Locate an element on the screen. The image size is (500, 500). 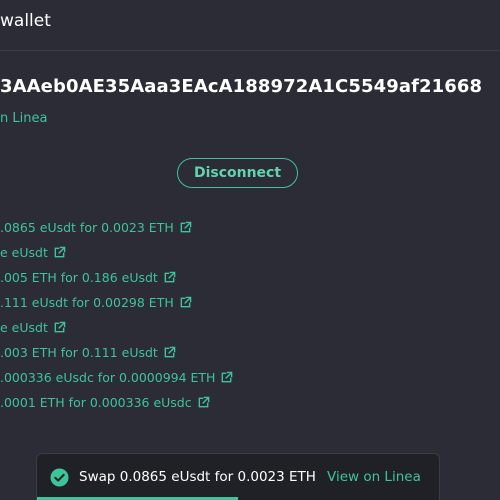
transaction-row: .000336 eUsdc for 0.0000994 ETH is located at coordinates (116, 377).